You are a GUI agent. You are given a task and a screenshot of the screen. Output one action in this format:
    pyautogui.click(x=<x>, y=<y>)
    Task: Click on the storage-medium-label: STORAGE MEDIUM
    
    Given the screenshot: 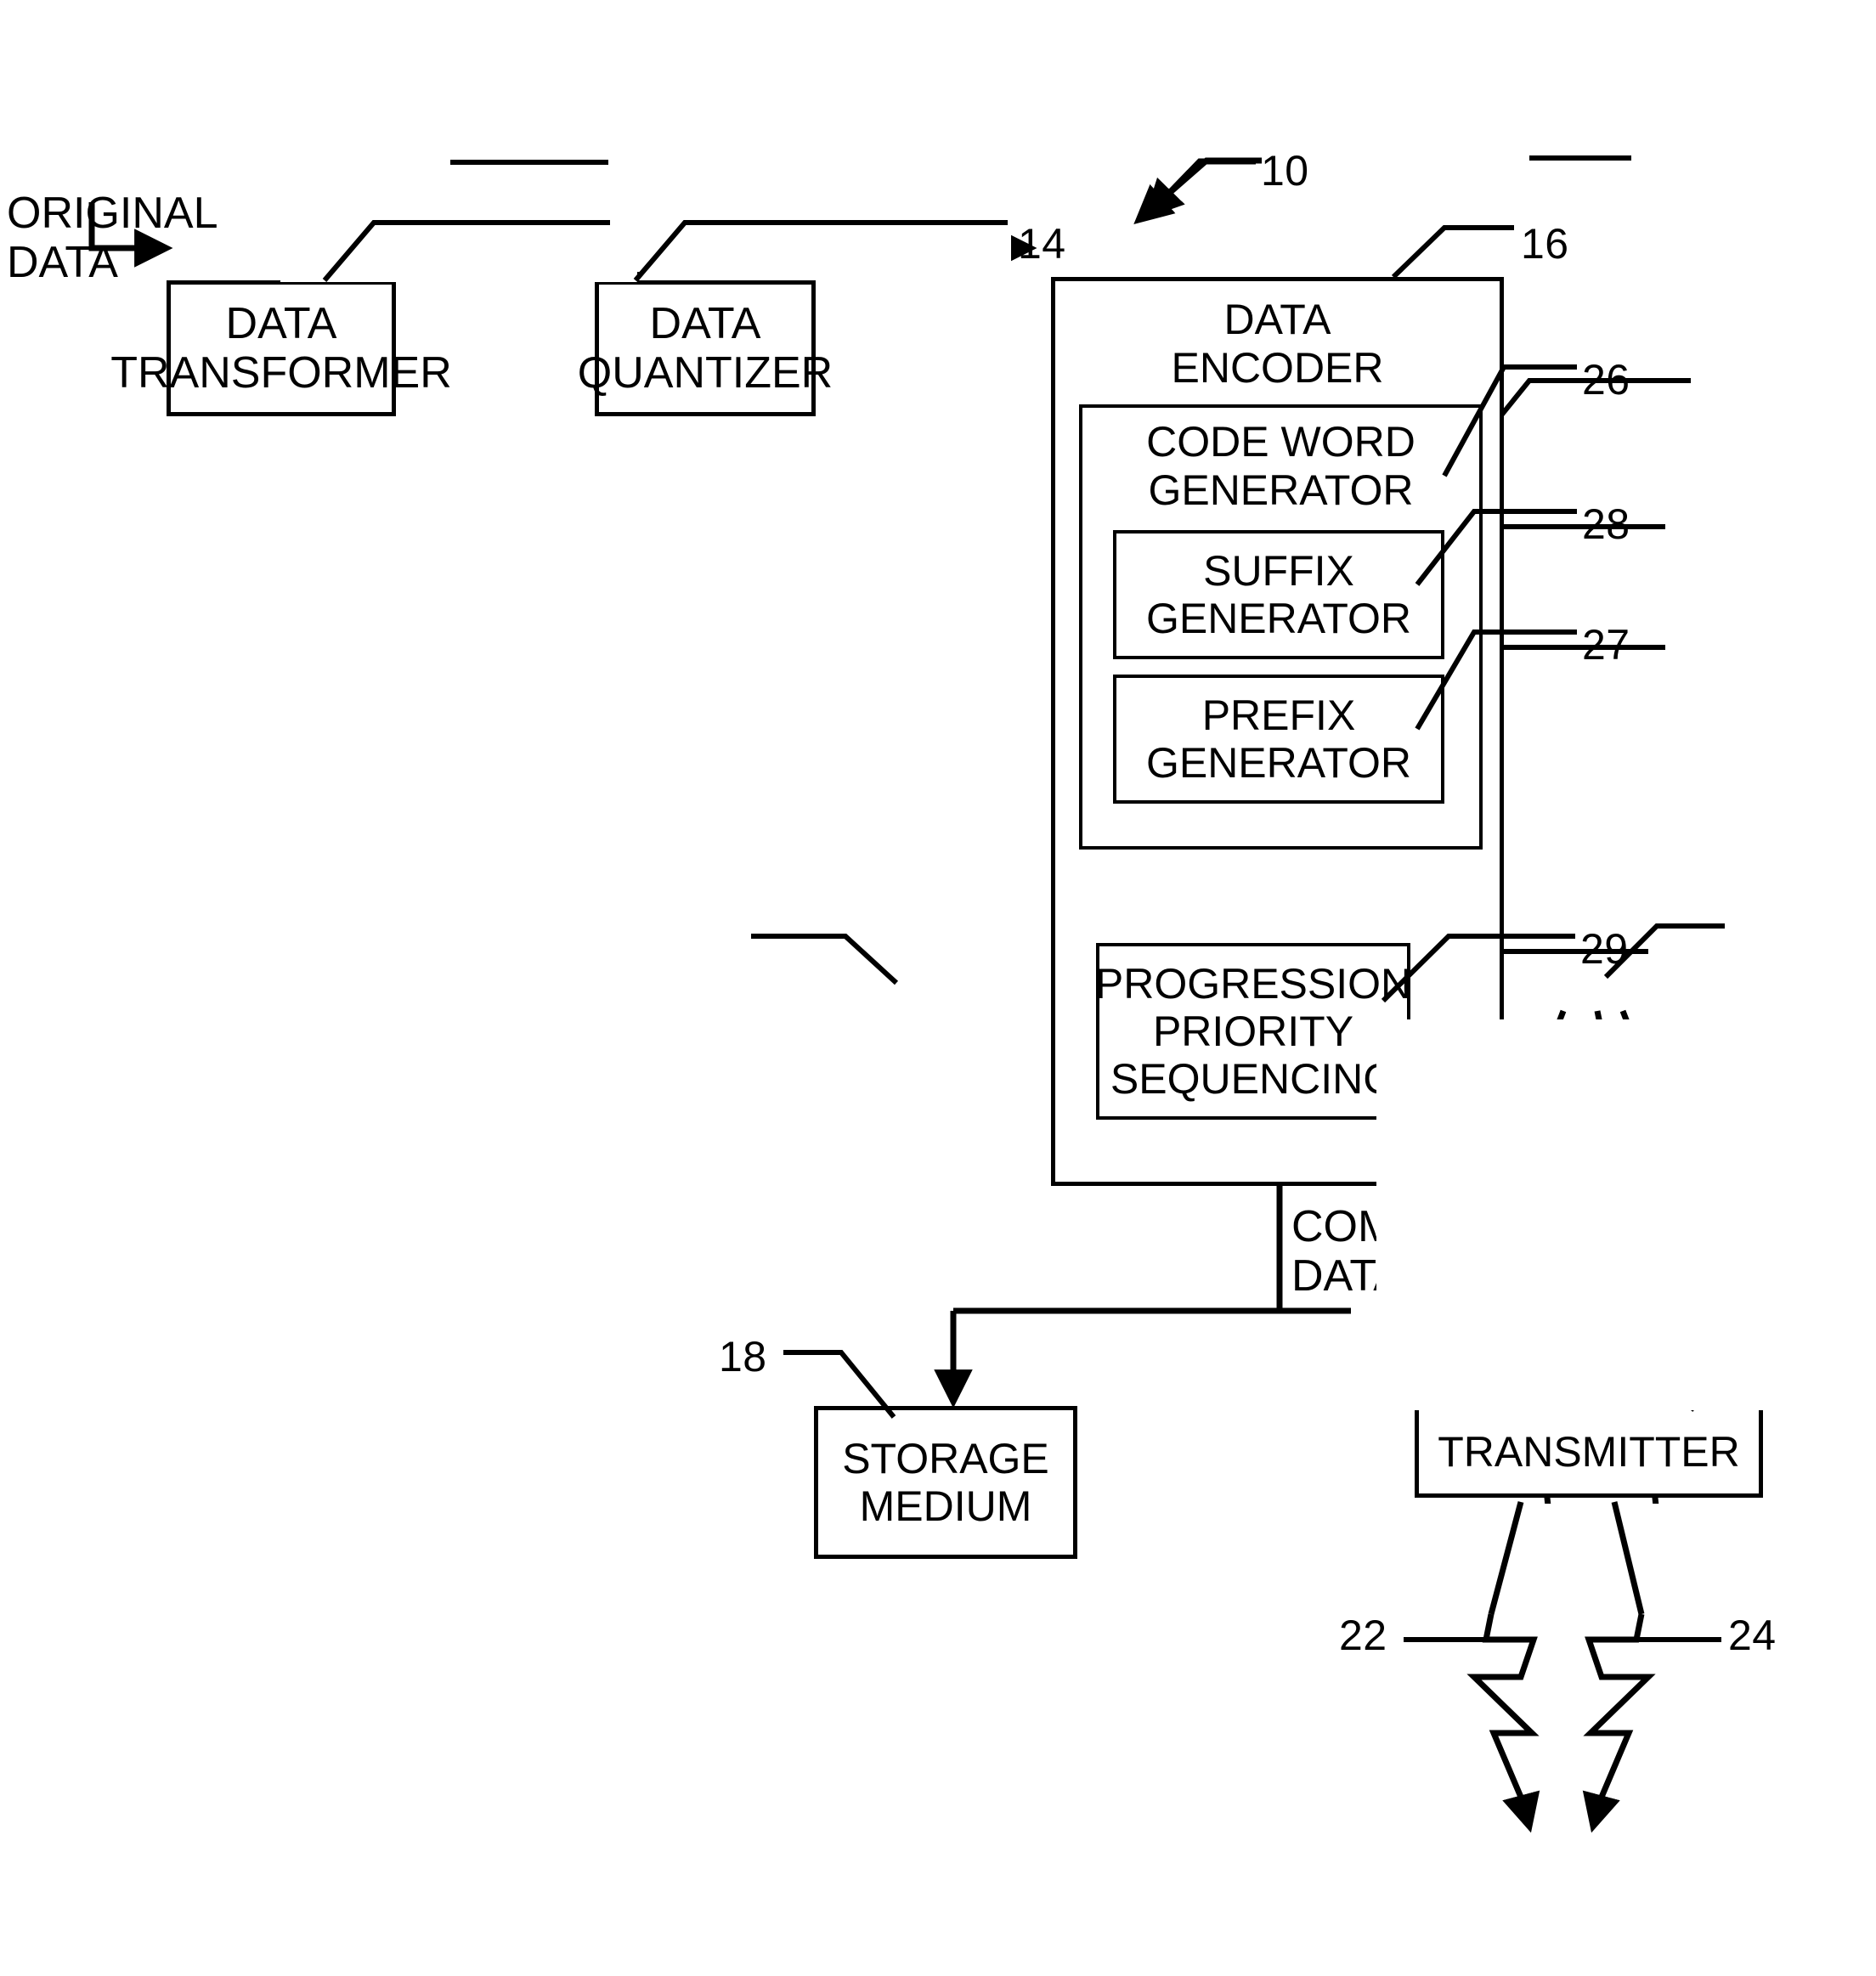 What is the action you would take?
    pyautogui.click(x=945, y=1482)
    